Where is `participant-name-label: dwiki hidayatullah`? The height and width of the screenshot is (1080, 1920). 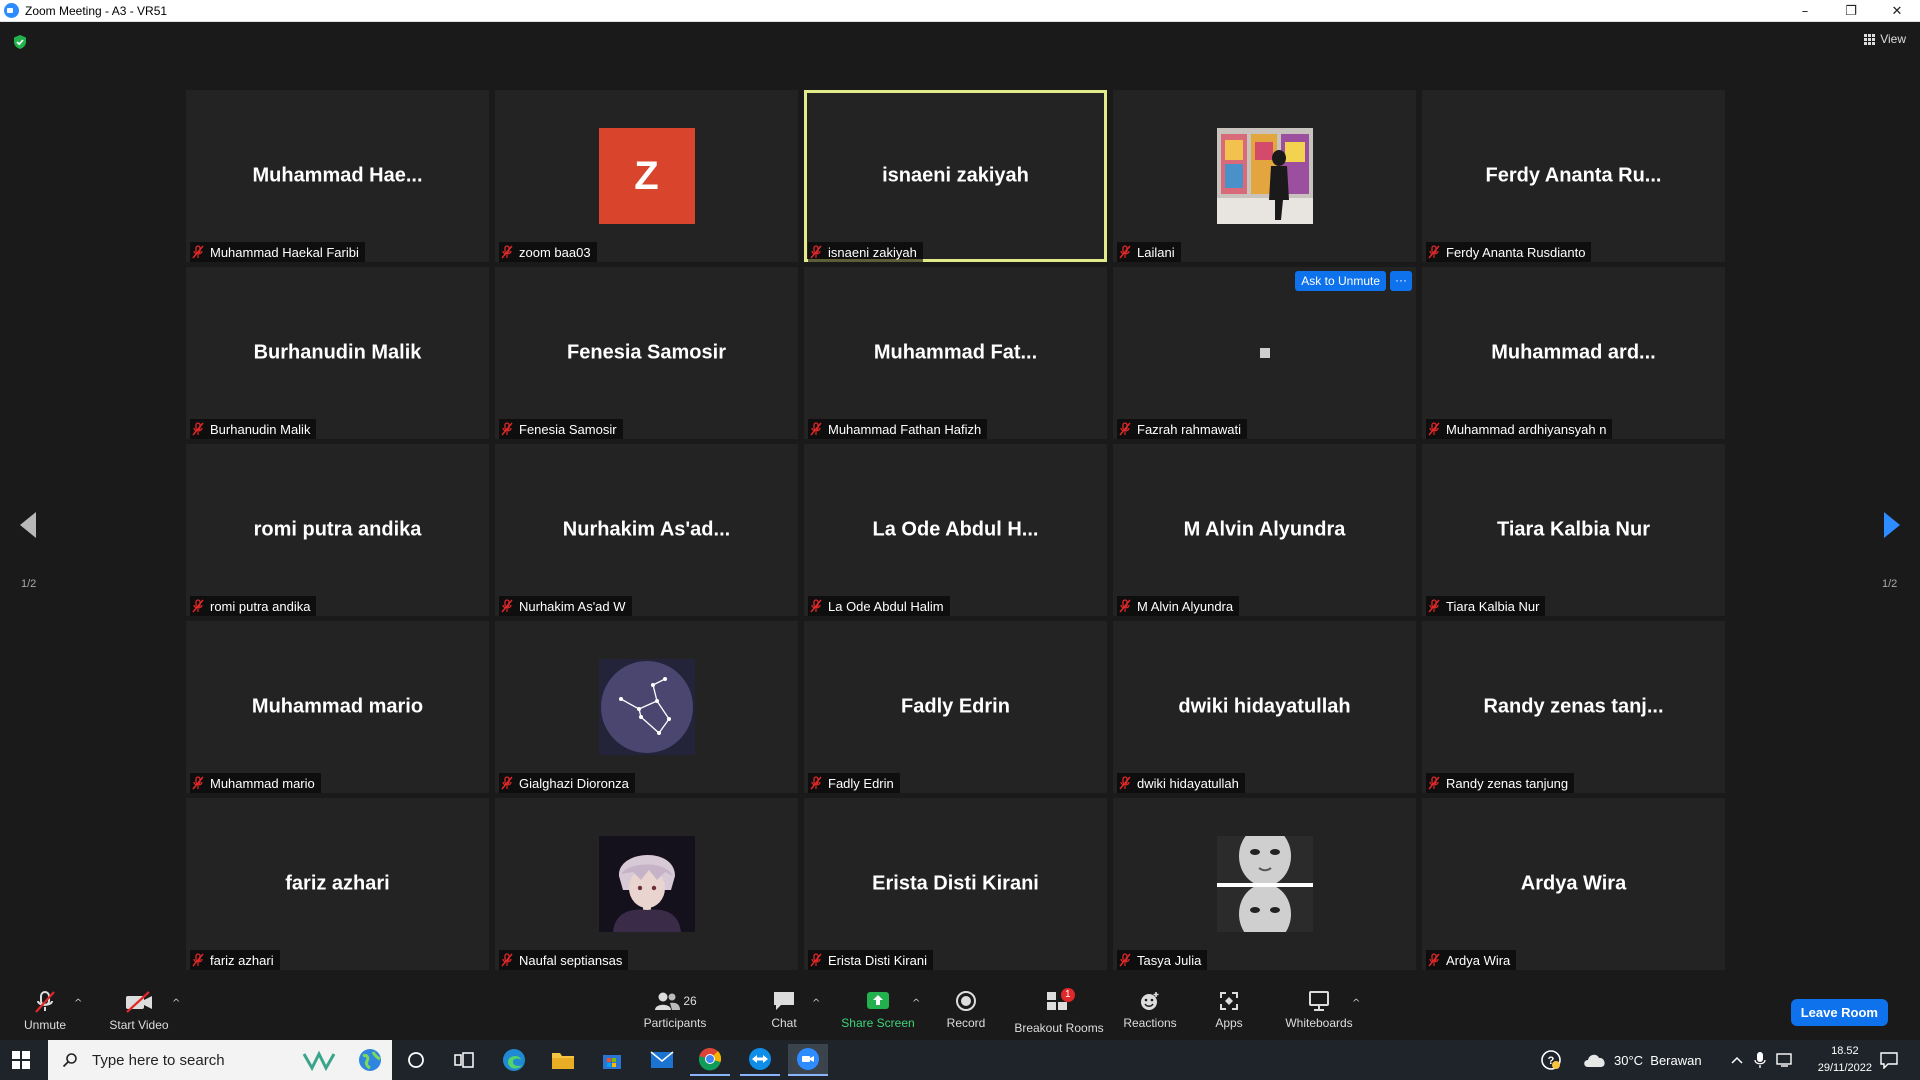
participant-name-label: dwiki hidayatullah is located at coordinates (1188, 783).